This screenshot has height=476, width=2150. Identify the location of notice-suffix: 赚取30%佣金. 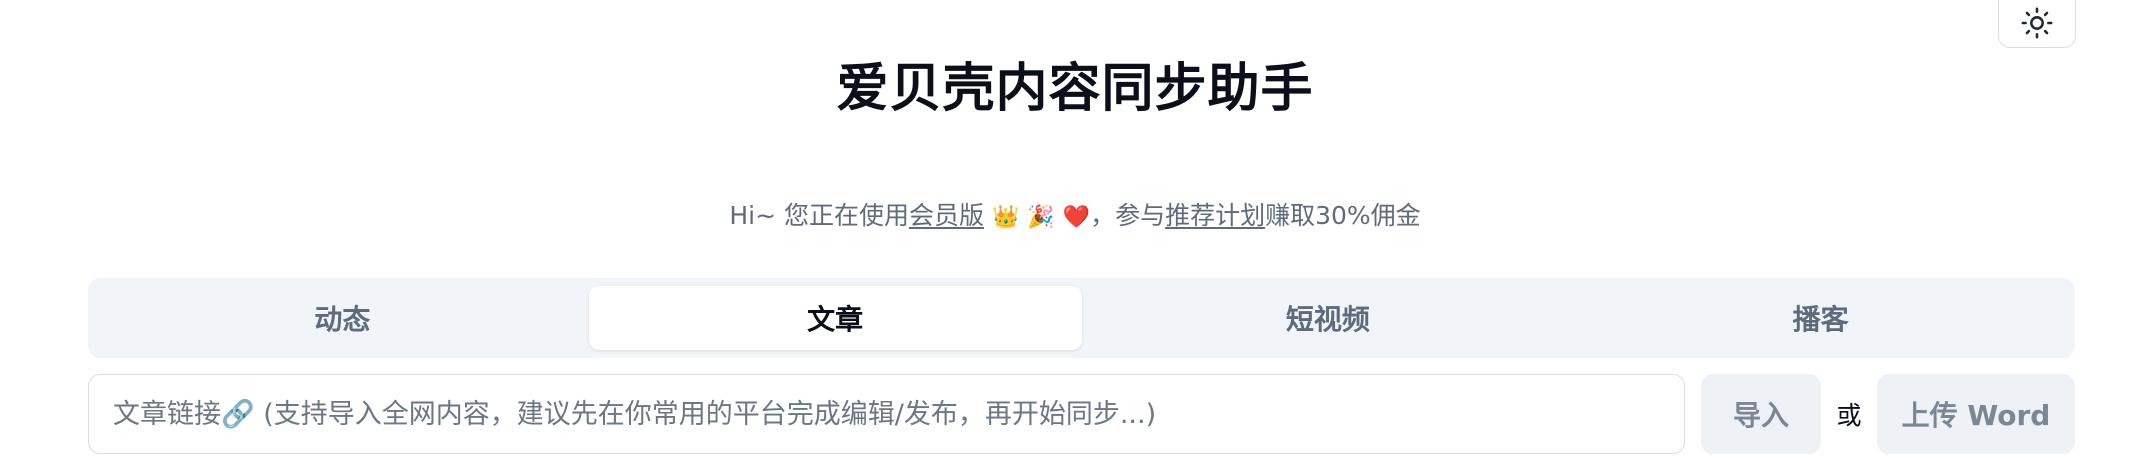
(1343, 215).